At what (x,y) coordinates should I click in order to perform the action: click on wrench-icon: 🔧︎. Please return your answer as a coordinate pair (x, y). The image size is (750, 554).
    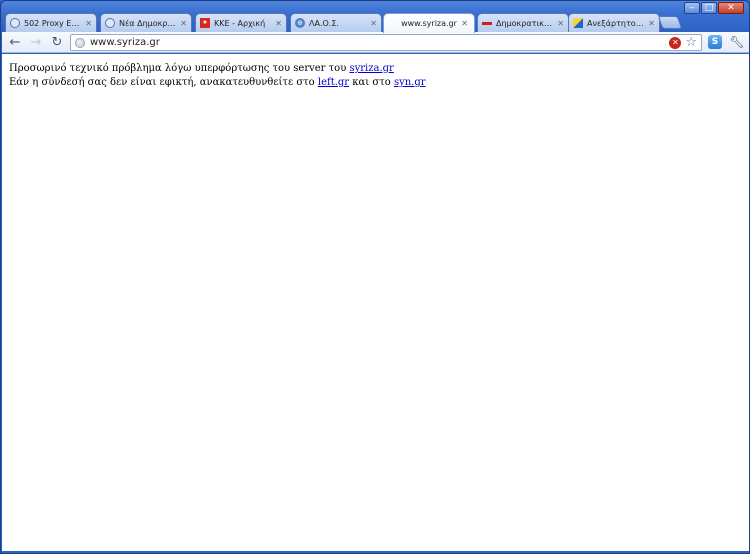
    Looking at the image, I should click on (736, 42).